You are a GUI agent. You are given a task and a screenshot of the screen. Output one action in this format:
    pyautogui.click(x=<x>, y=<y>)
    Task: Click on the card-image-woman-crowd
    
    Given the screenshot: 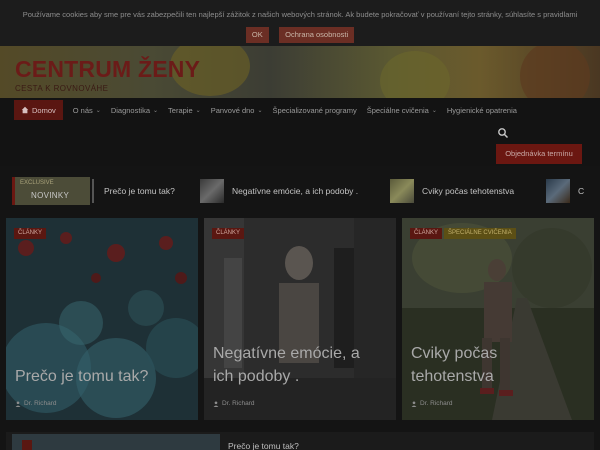 What is the action you would take?
    pyautogui.click(x=300, y=319)
    